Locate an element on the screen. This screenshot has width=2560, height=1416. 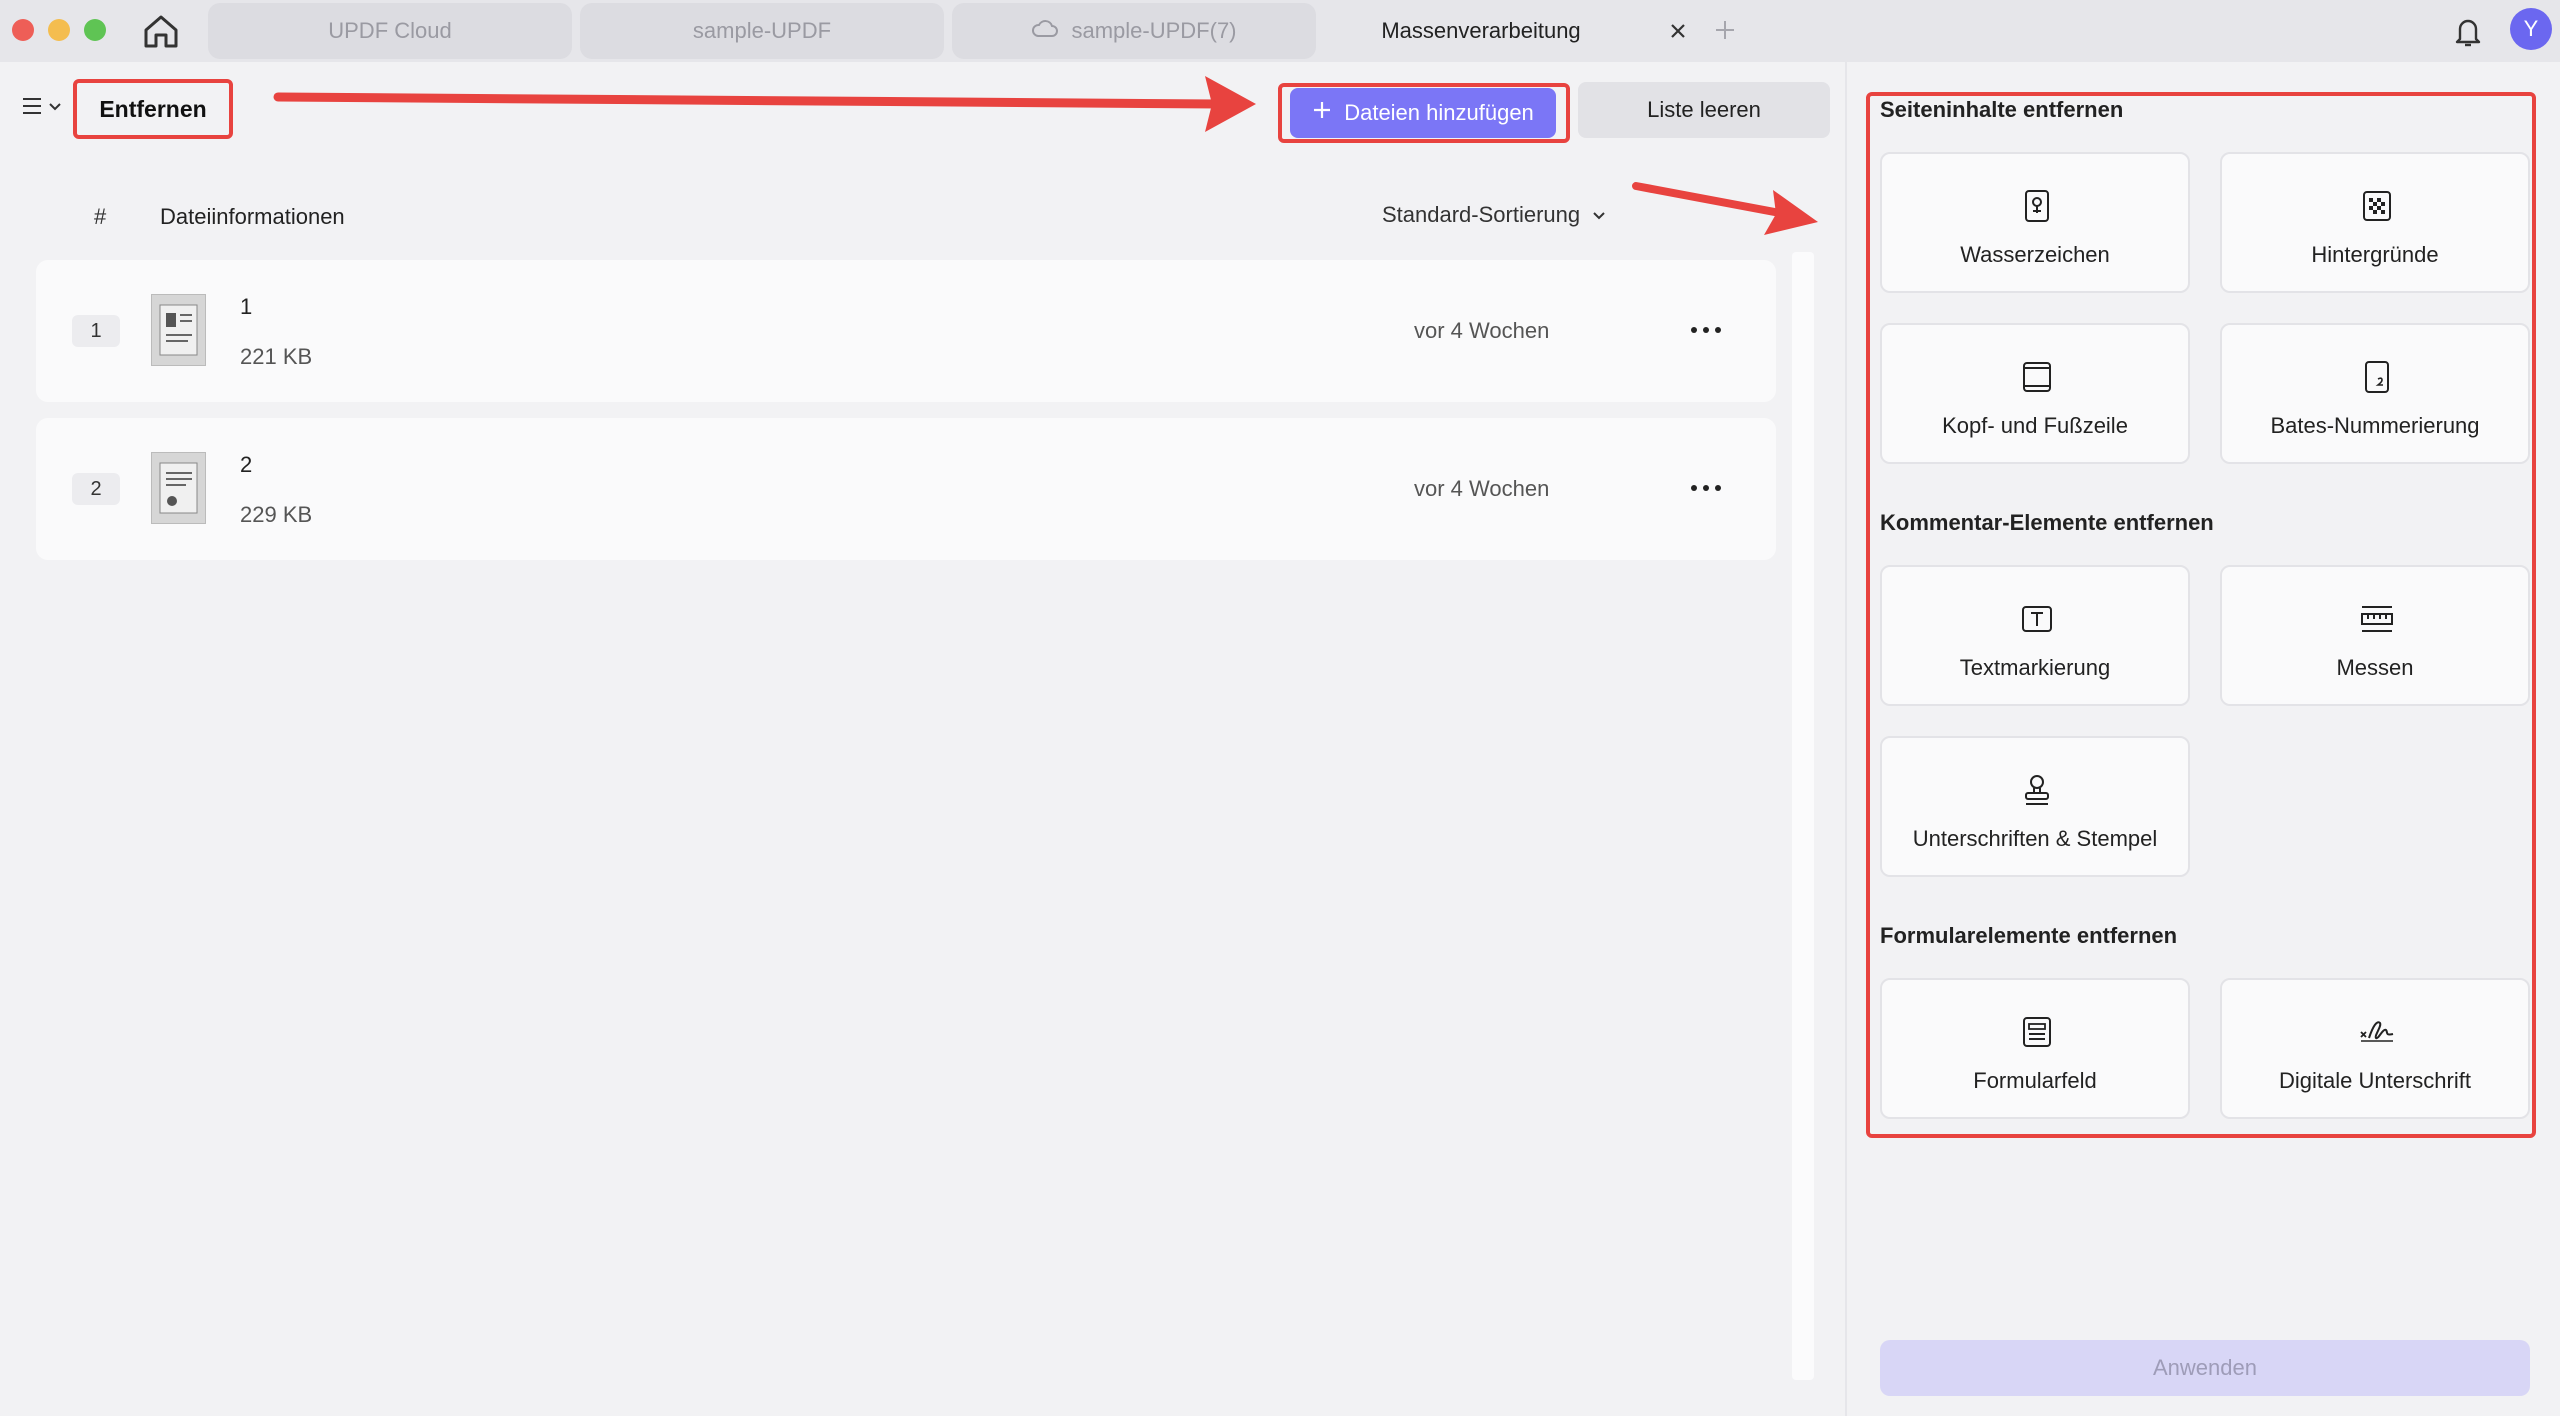
option-label: Formularfeld is located at coordinates (2035, 1080).